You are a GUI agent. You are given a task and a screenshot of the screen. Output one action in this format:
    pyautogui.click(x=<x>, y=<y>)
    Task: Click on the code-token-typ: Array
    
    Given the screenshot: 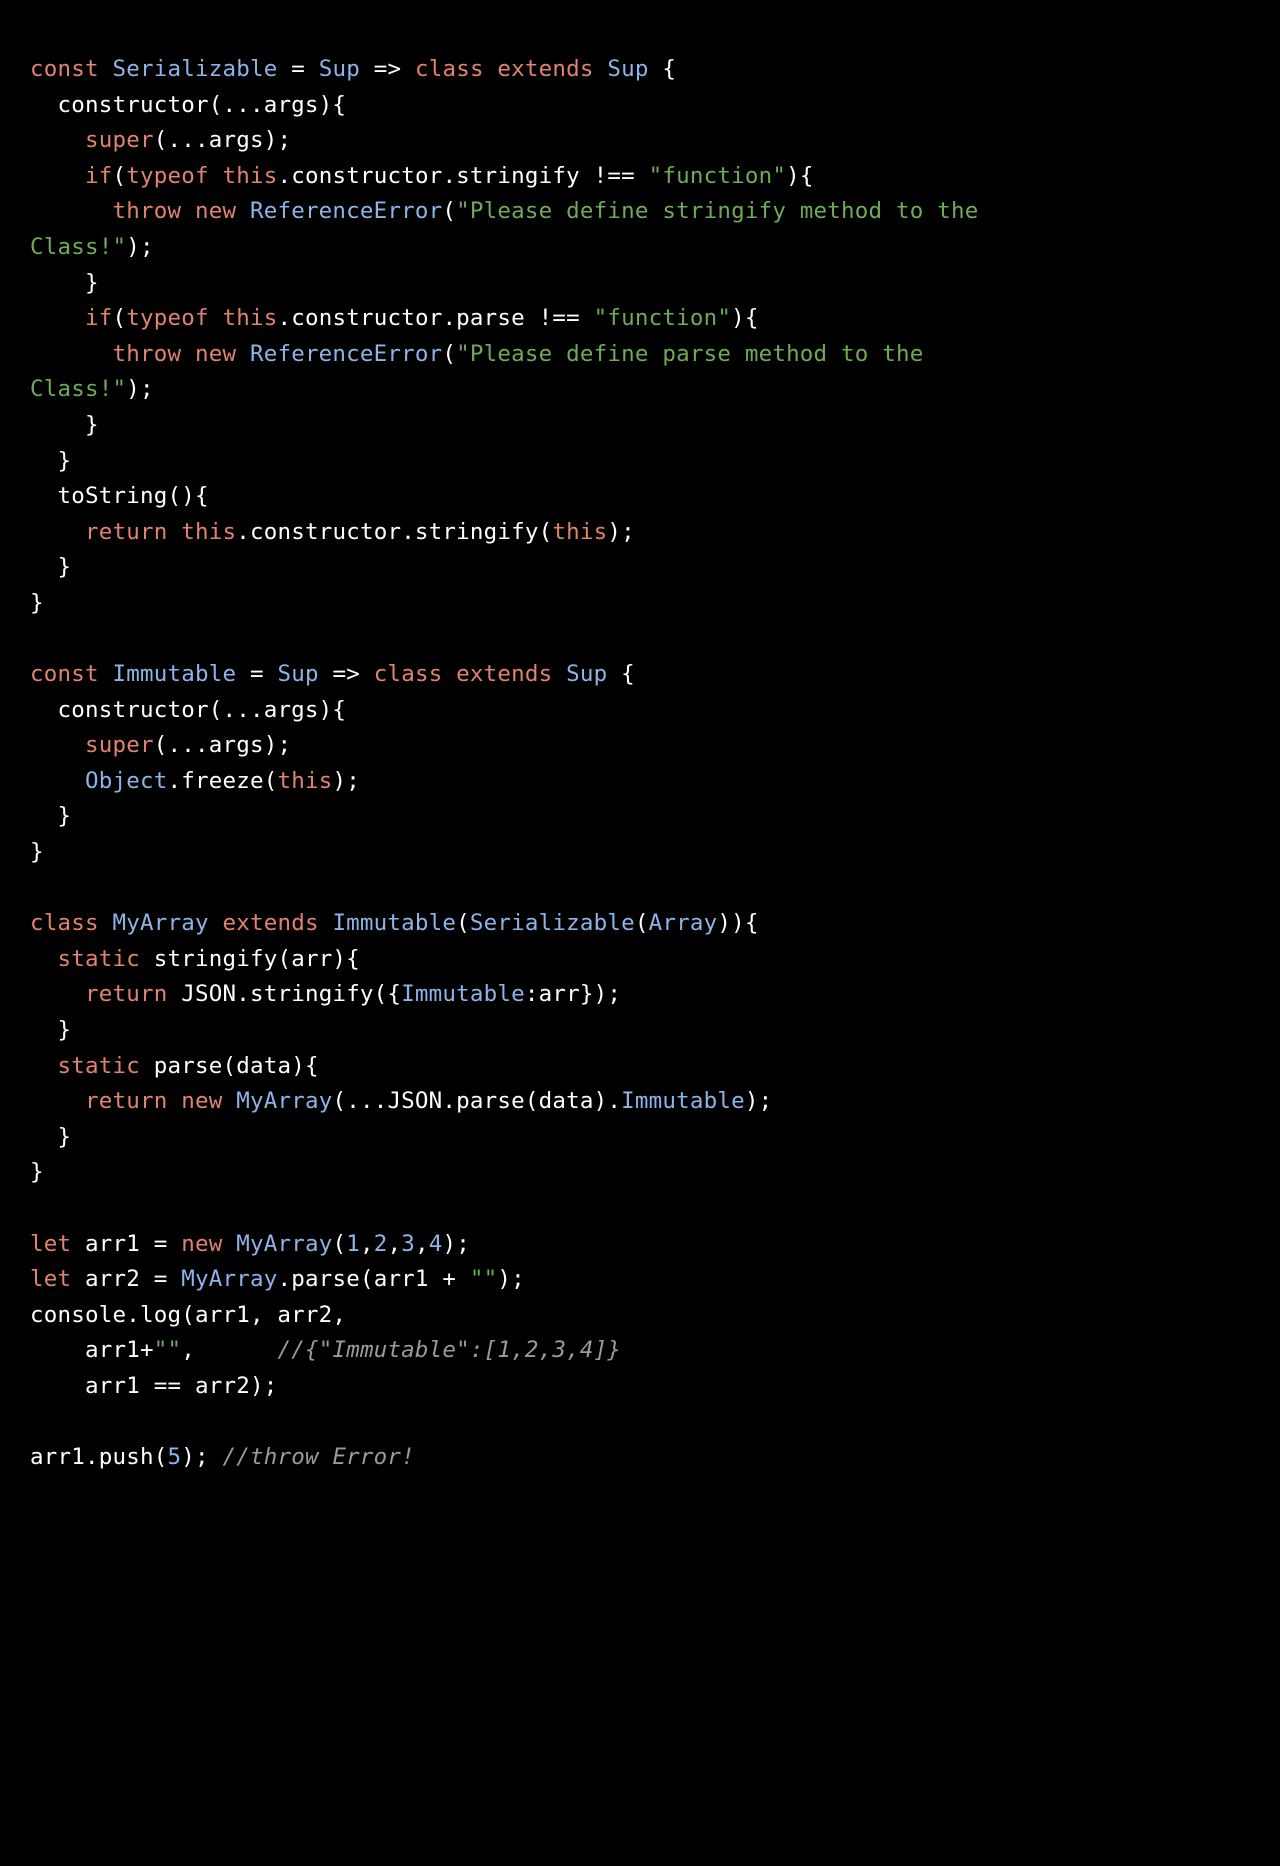 What is the action you would take?
    pyautogui.click(x=683, y=923)
    